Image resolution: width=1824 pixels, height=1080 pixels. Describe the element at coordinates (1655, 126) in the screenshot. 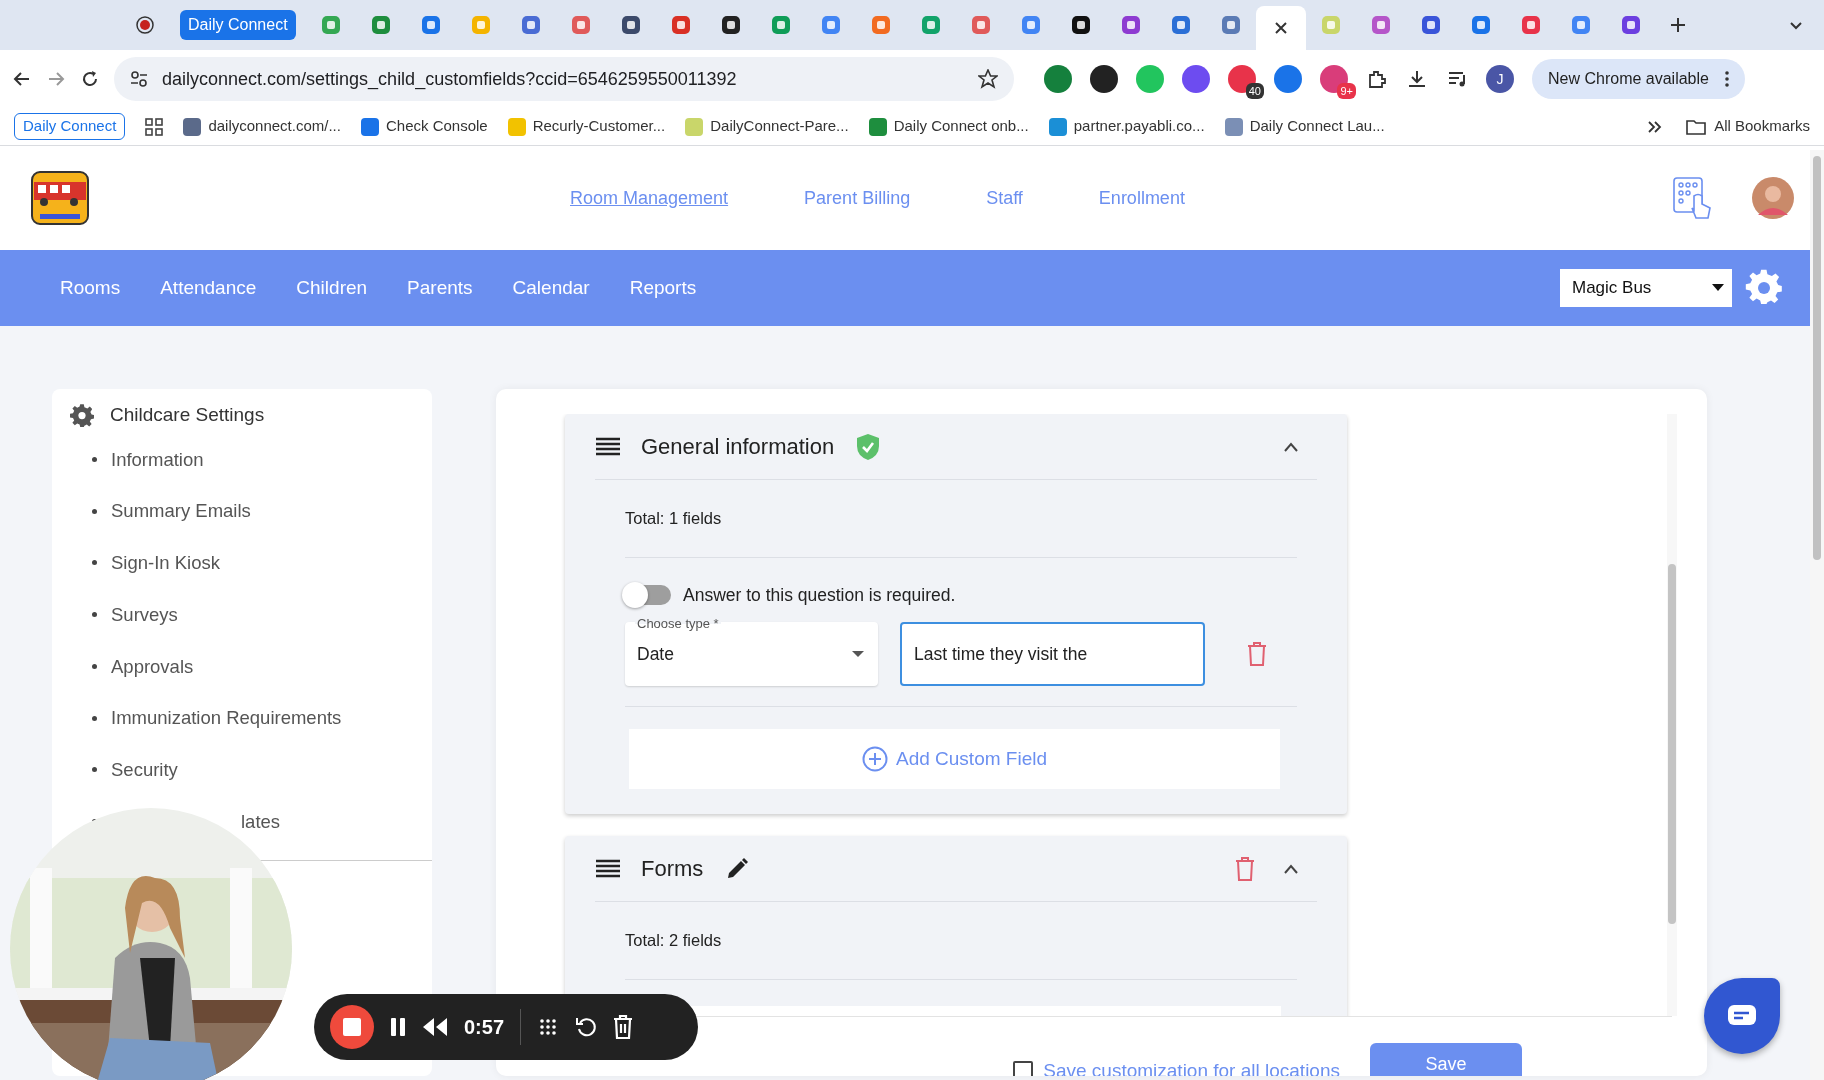

I see `more-bookmarks-icon` at that location.